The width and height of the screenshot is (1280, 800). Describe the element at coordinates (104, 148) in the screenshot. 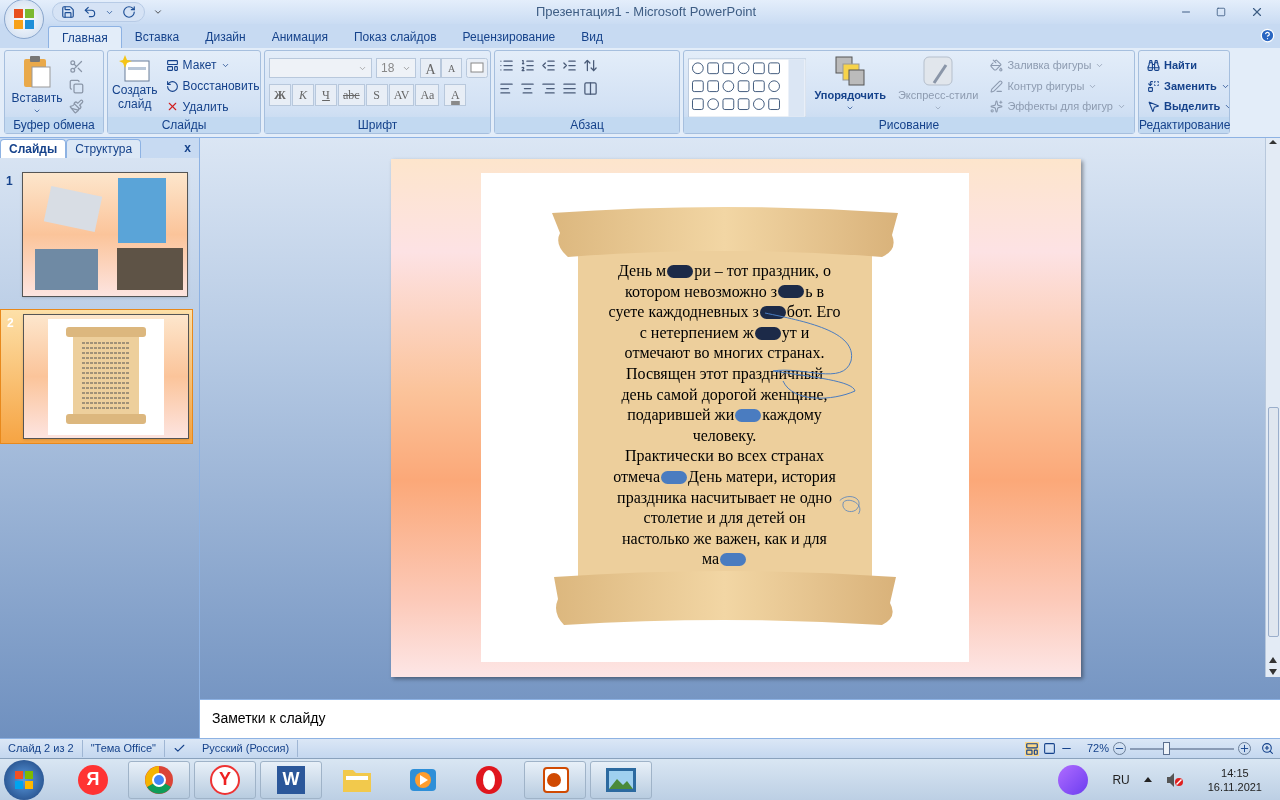

I see `panel-tab: Структура` at that location.